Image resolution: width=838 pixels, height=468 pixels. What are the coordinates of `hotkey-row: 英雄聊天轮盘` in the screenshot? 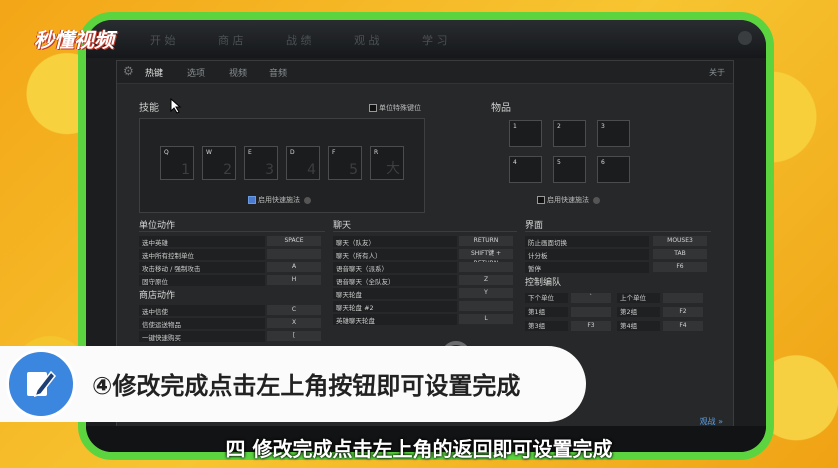 It's located at (395, 319).